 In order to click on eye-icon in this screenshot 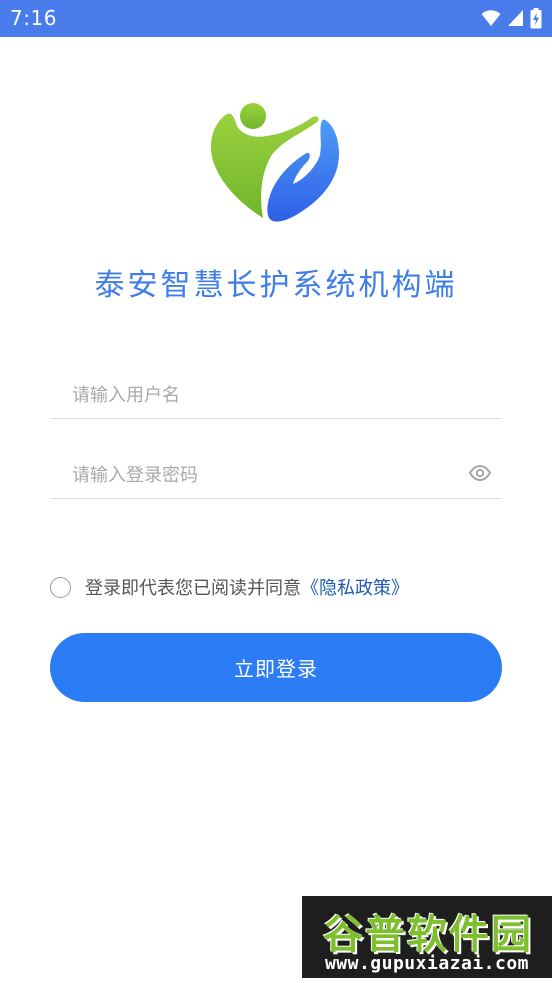, I will do `click(480, 473)`.